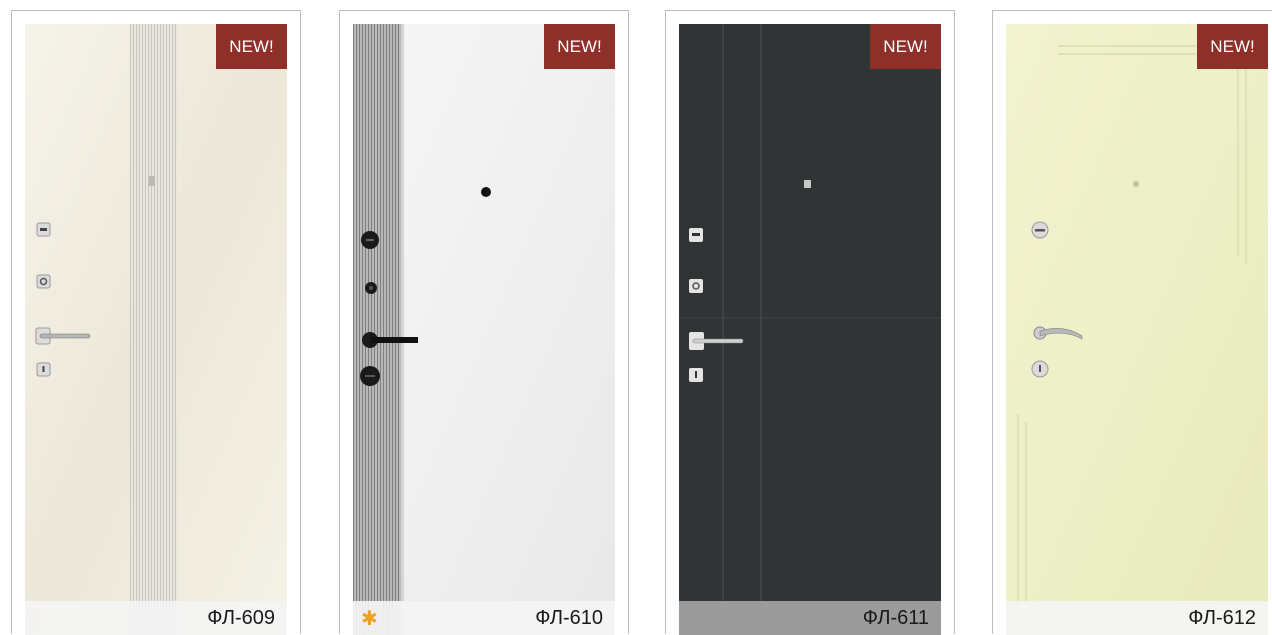 This screenshot has width=1272, height=635. Describe the element at coordinates (484, 618) in the screenshot. I see `caption-bar: ✱ ФЛ-610` at that location.